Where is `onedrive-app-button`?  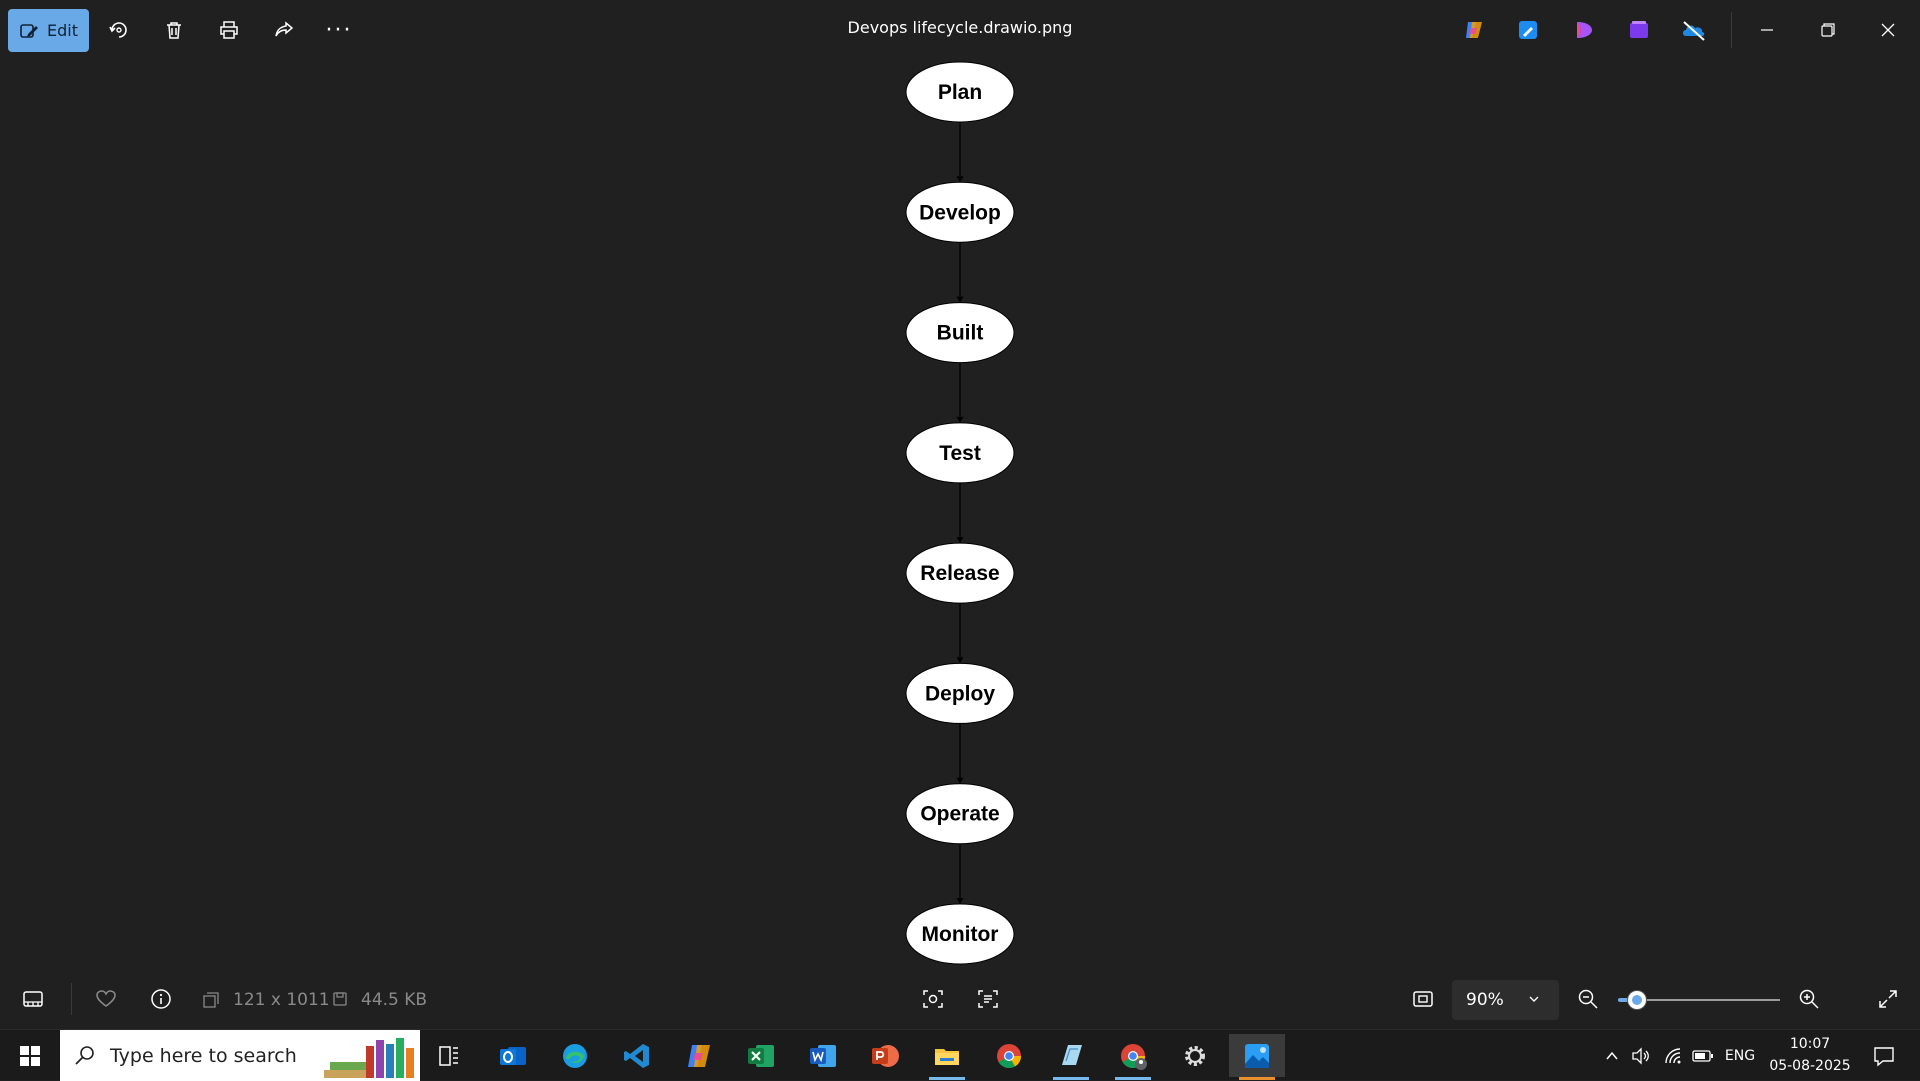 onedrive-app-button is located at coordinates (1694, 30).